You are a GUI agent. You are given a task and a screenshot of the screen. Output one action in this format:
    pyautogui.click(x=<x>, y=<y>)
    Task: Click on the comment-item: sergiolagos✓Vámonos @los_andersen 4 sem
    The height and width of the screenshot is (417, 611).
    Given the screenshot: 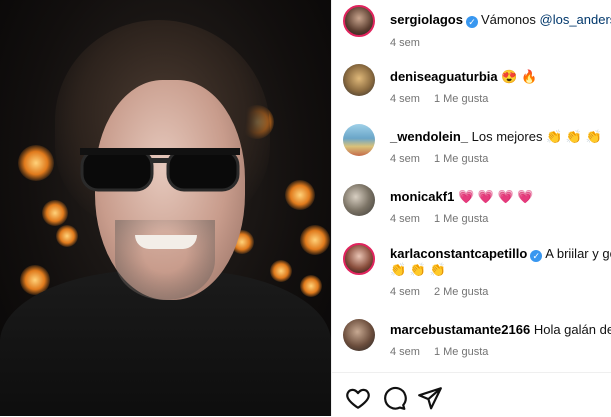 What is the action you would take?
    pyautogui.click(x=471, y=32)
    